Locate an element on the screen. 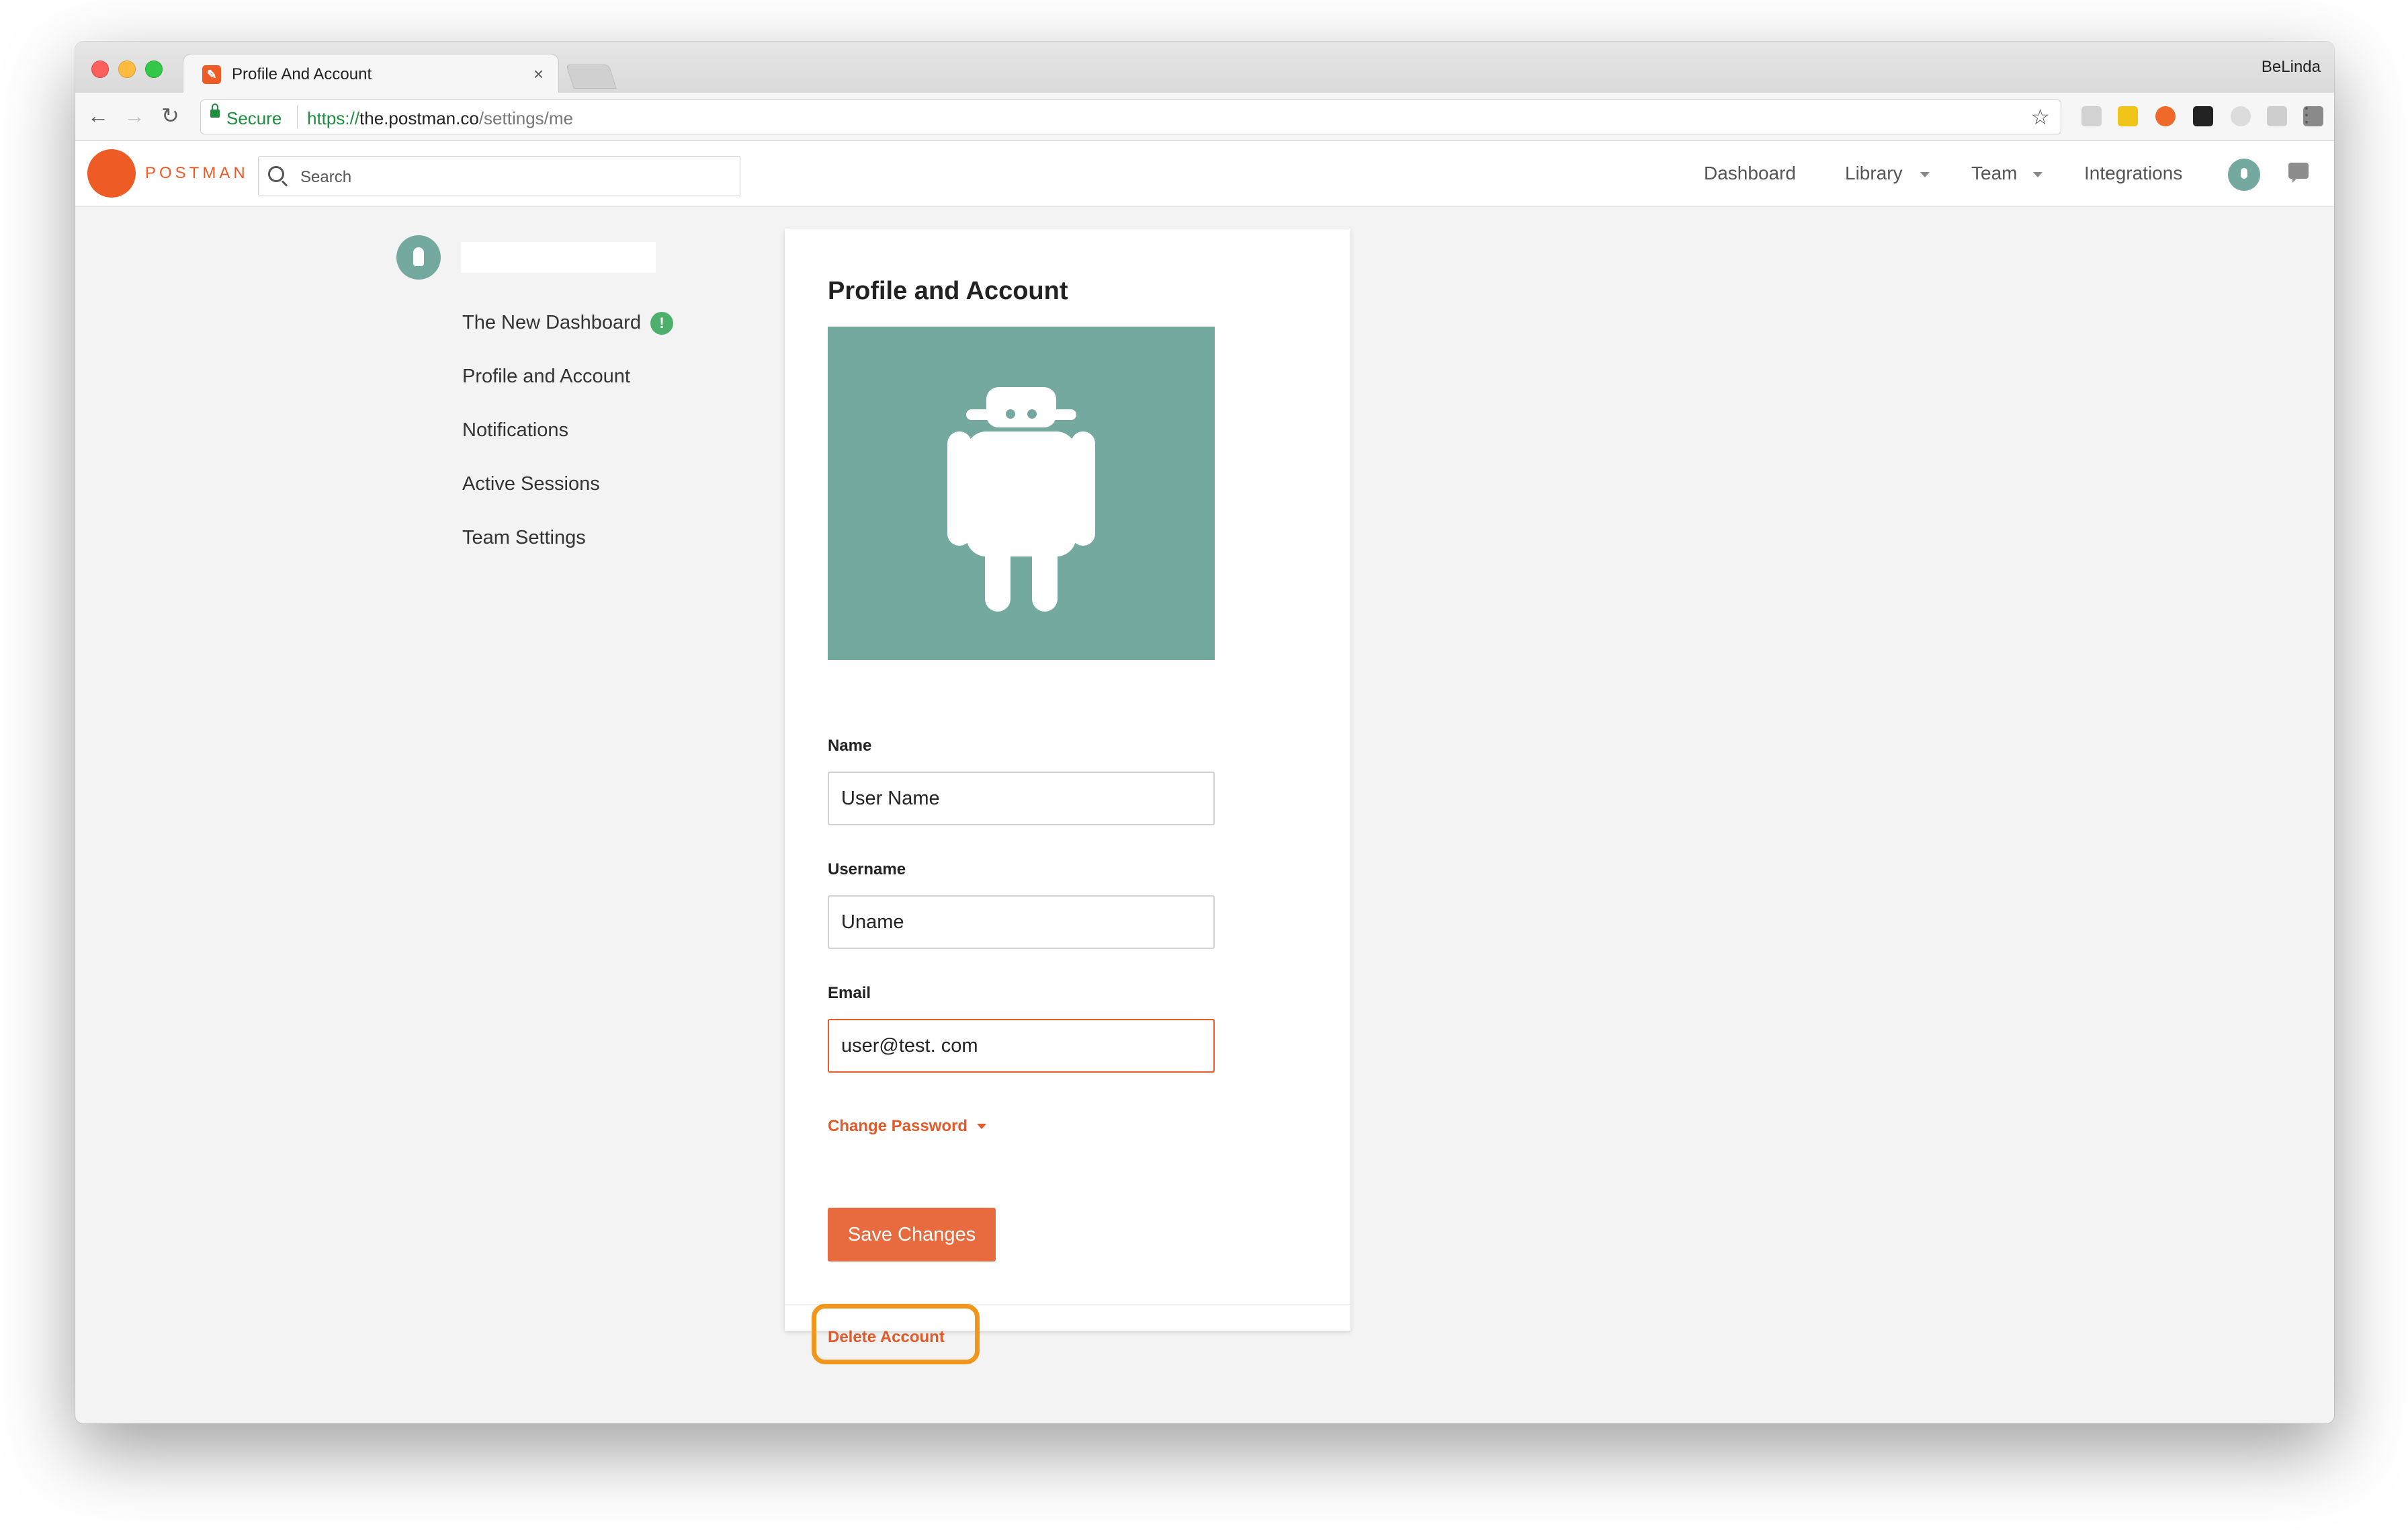 The image size is (2408, 1531). google-extension-icon is located at coordinates (2241, 116).